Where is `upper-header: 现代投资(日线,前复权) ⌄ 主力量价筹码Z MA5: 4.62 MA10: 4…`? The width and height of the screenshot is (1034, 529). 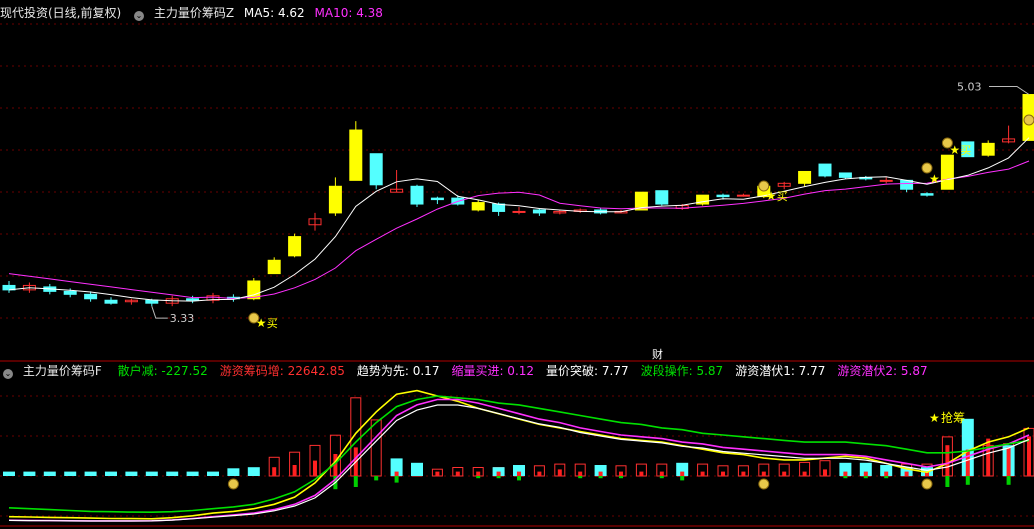
upper-header: 现代投资(日线,前复权) ⌄ 主力量价筹码Z MA5: 4.62 MA10: 4… is located at coordinates (194, 13).